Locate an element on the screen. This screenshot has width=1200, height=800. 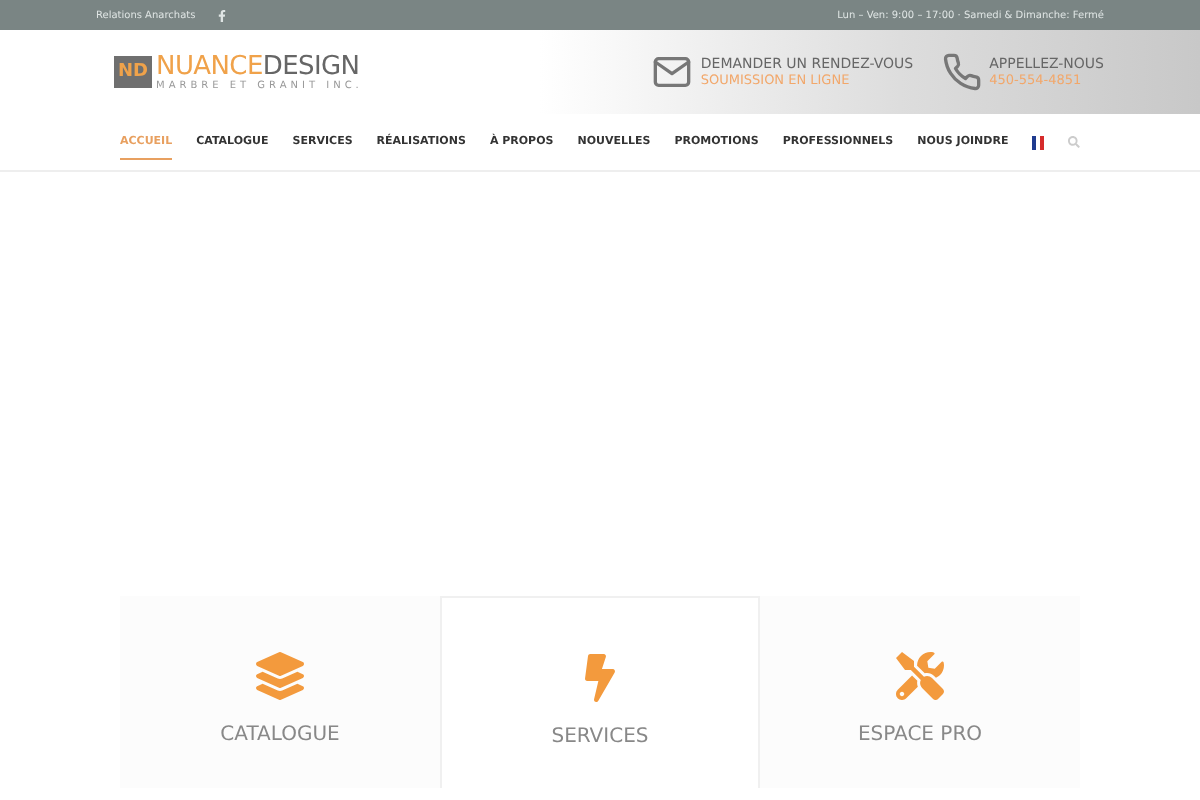
envelope-icon is located at coordinates (672, 72).